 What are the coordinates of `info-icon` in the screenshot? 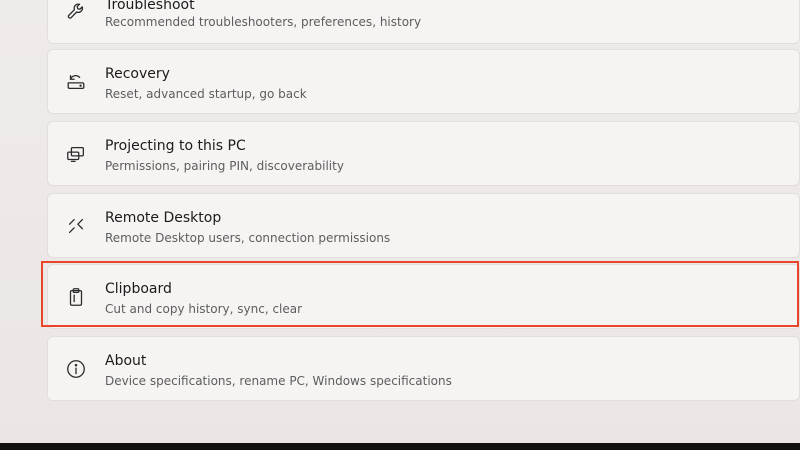 It's located at (76, 369).